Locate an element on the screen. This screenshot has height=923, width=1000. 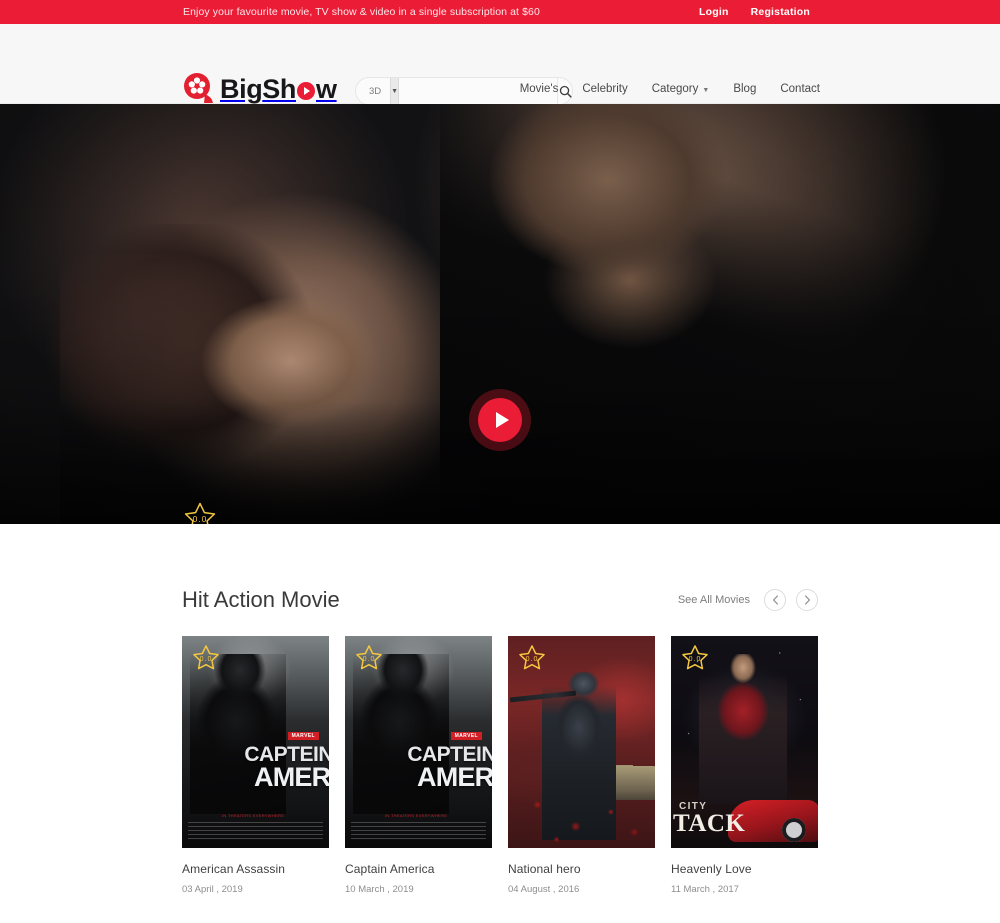
hero-play-button is located at coordinates (500, 420).